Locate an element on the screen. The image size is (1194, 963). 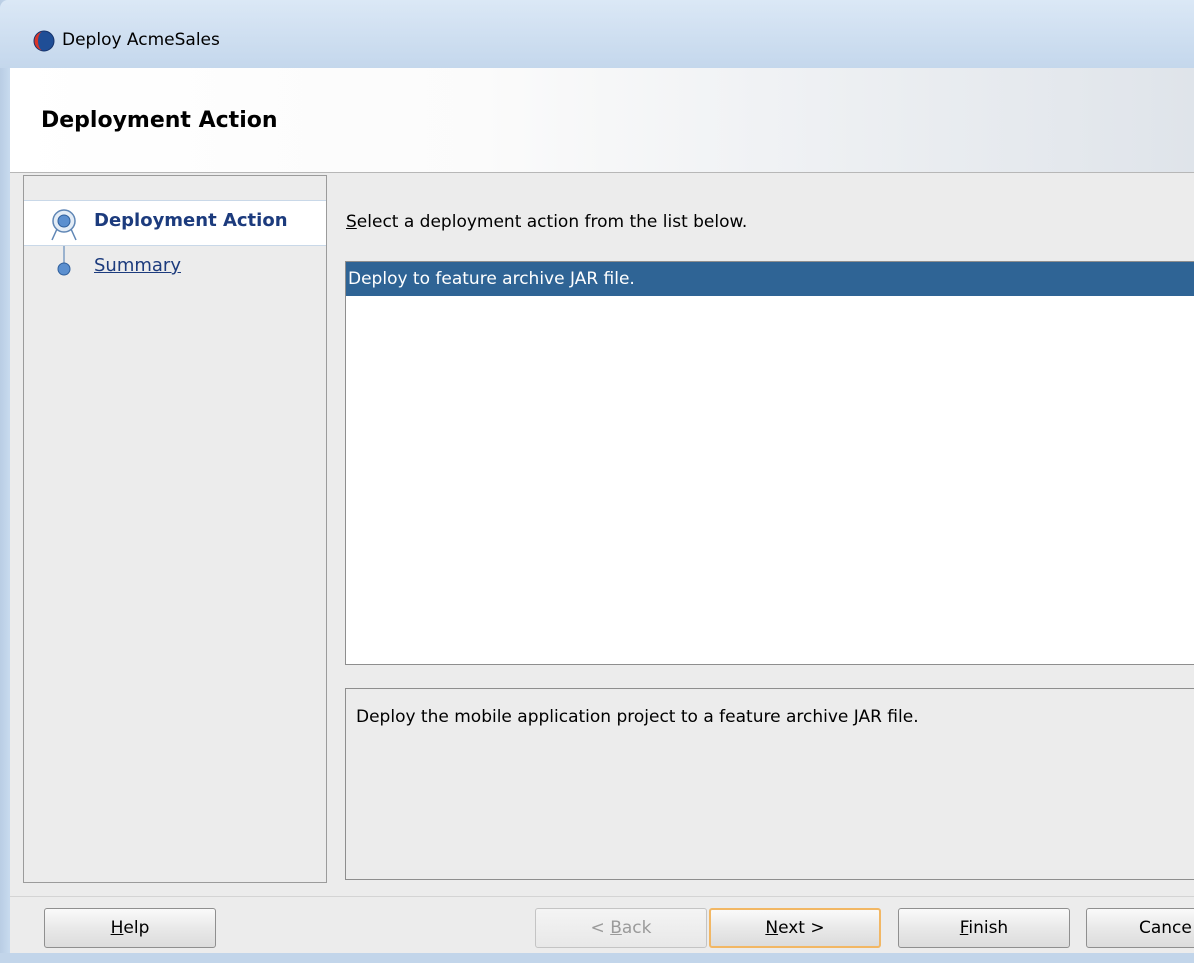
page-header: Deployment Action is located at coordinates (602, 120).